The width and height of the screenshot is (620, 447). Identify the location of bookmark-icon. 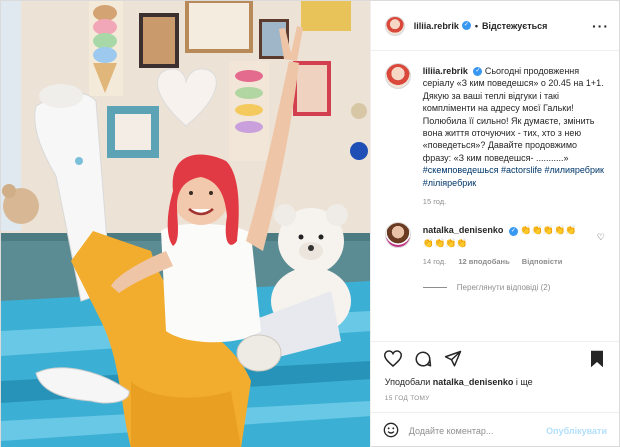
(597, 359).